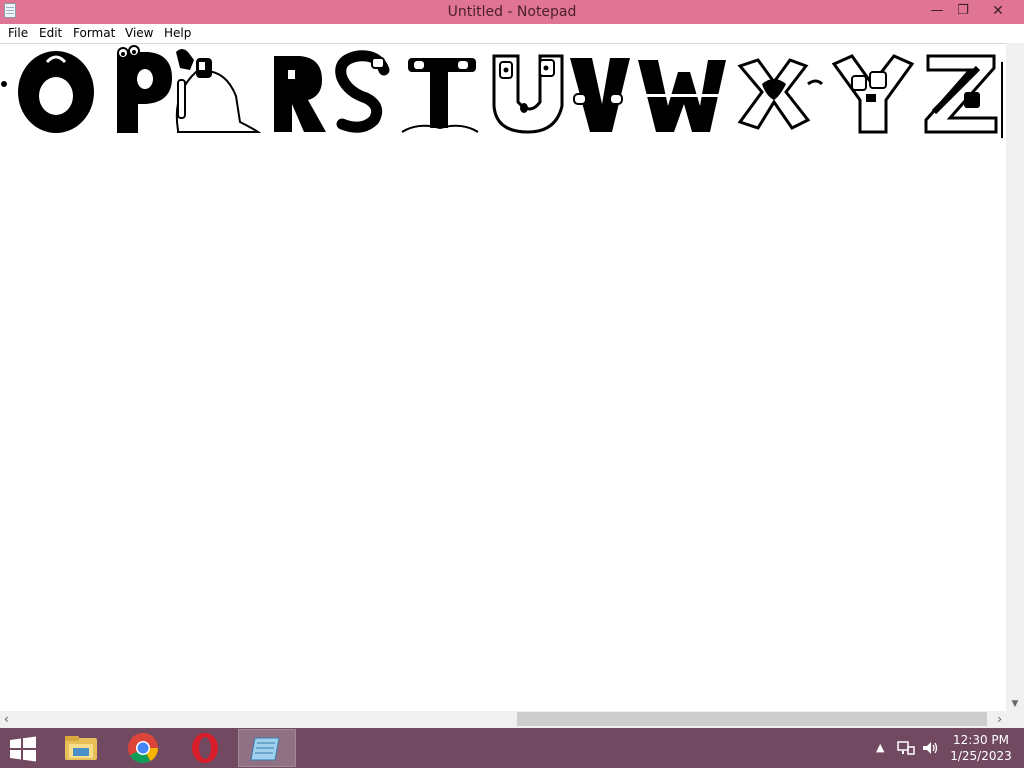 The image size is (1024, 770). Describe the element at coordinates (682, 96) in the screenshot. I see `letter-w-character` at that location.